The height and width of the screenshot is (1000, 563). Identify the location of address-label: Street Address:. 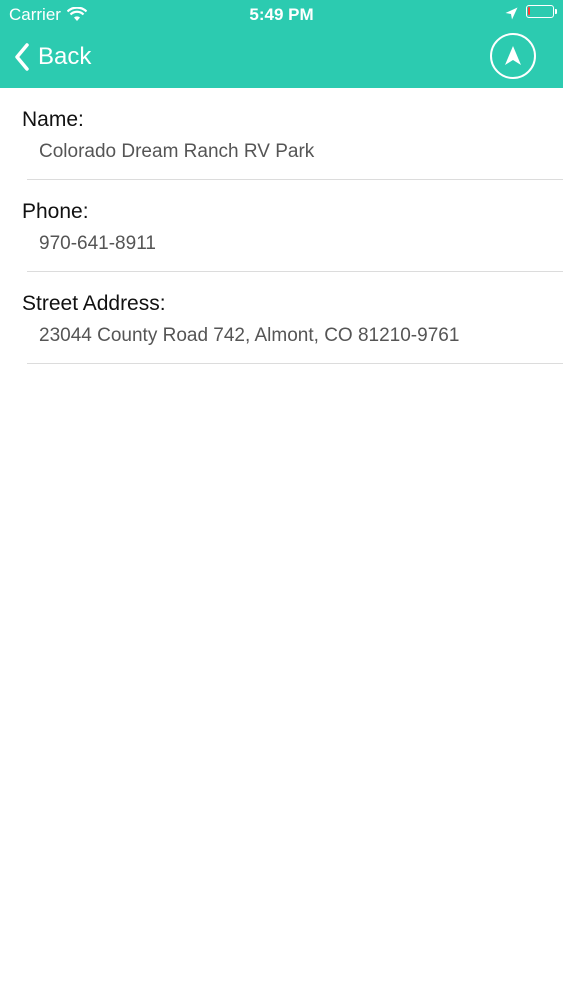
(94, 303).